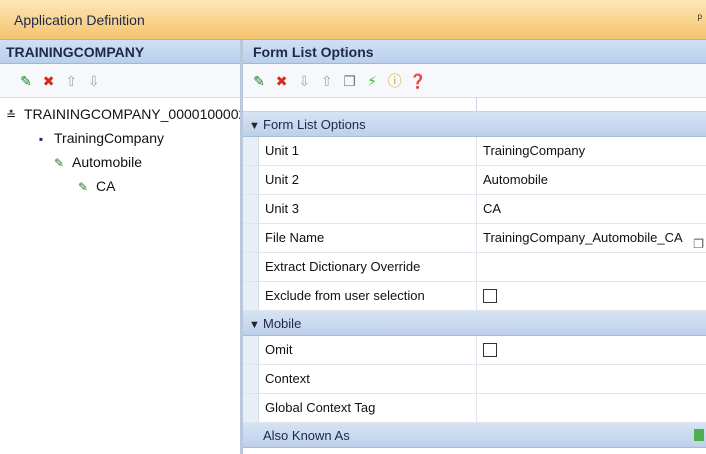  I want to click on property-row-unit1: Unit 1 TrainingCompany, so click(474, 151).